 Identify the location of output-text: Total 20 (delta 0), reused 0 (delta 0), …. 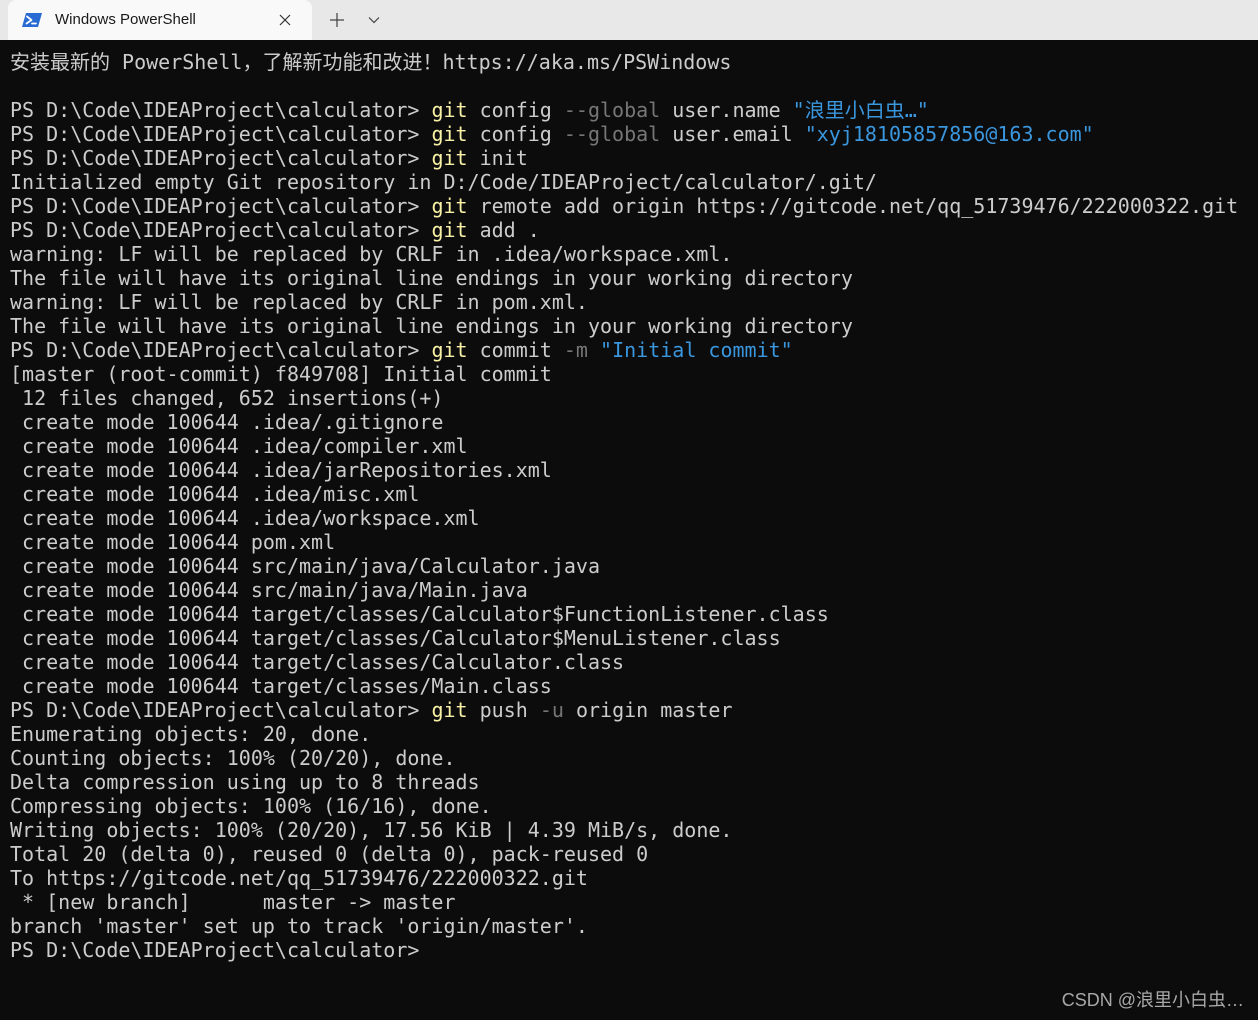
(329, 854).